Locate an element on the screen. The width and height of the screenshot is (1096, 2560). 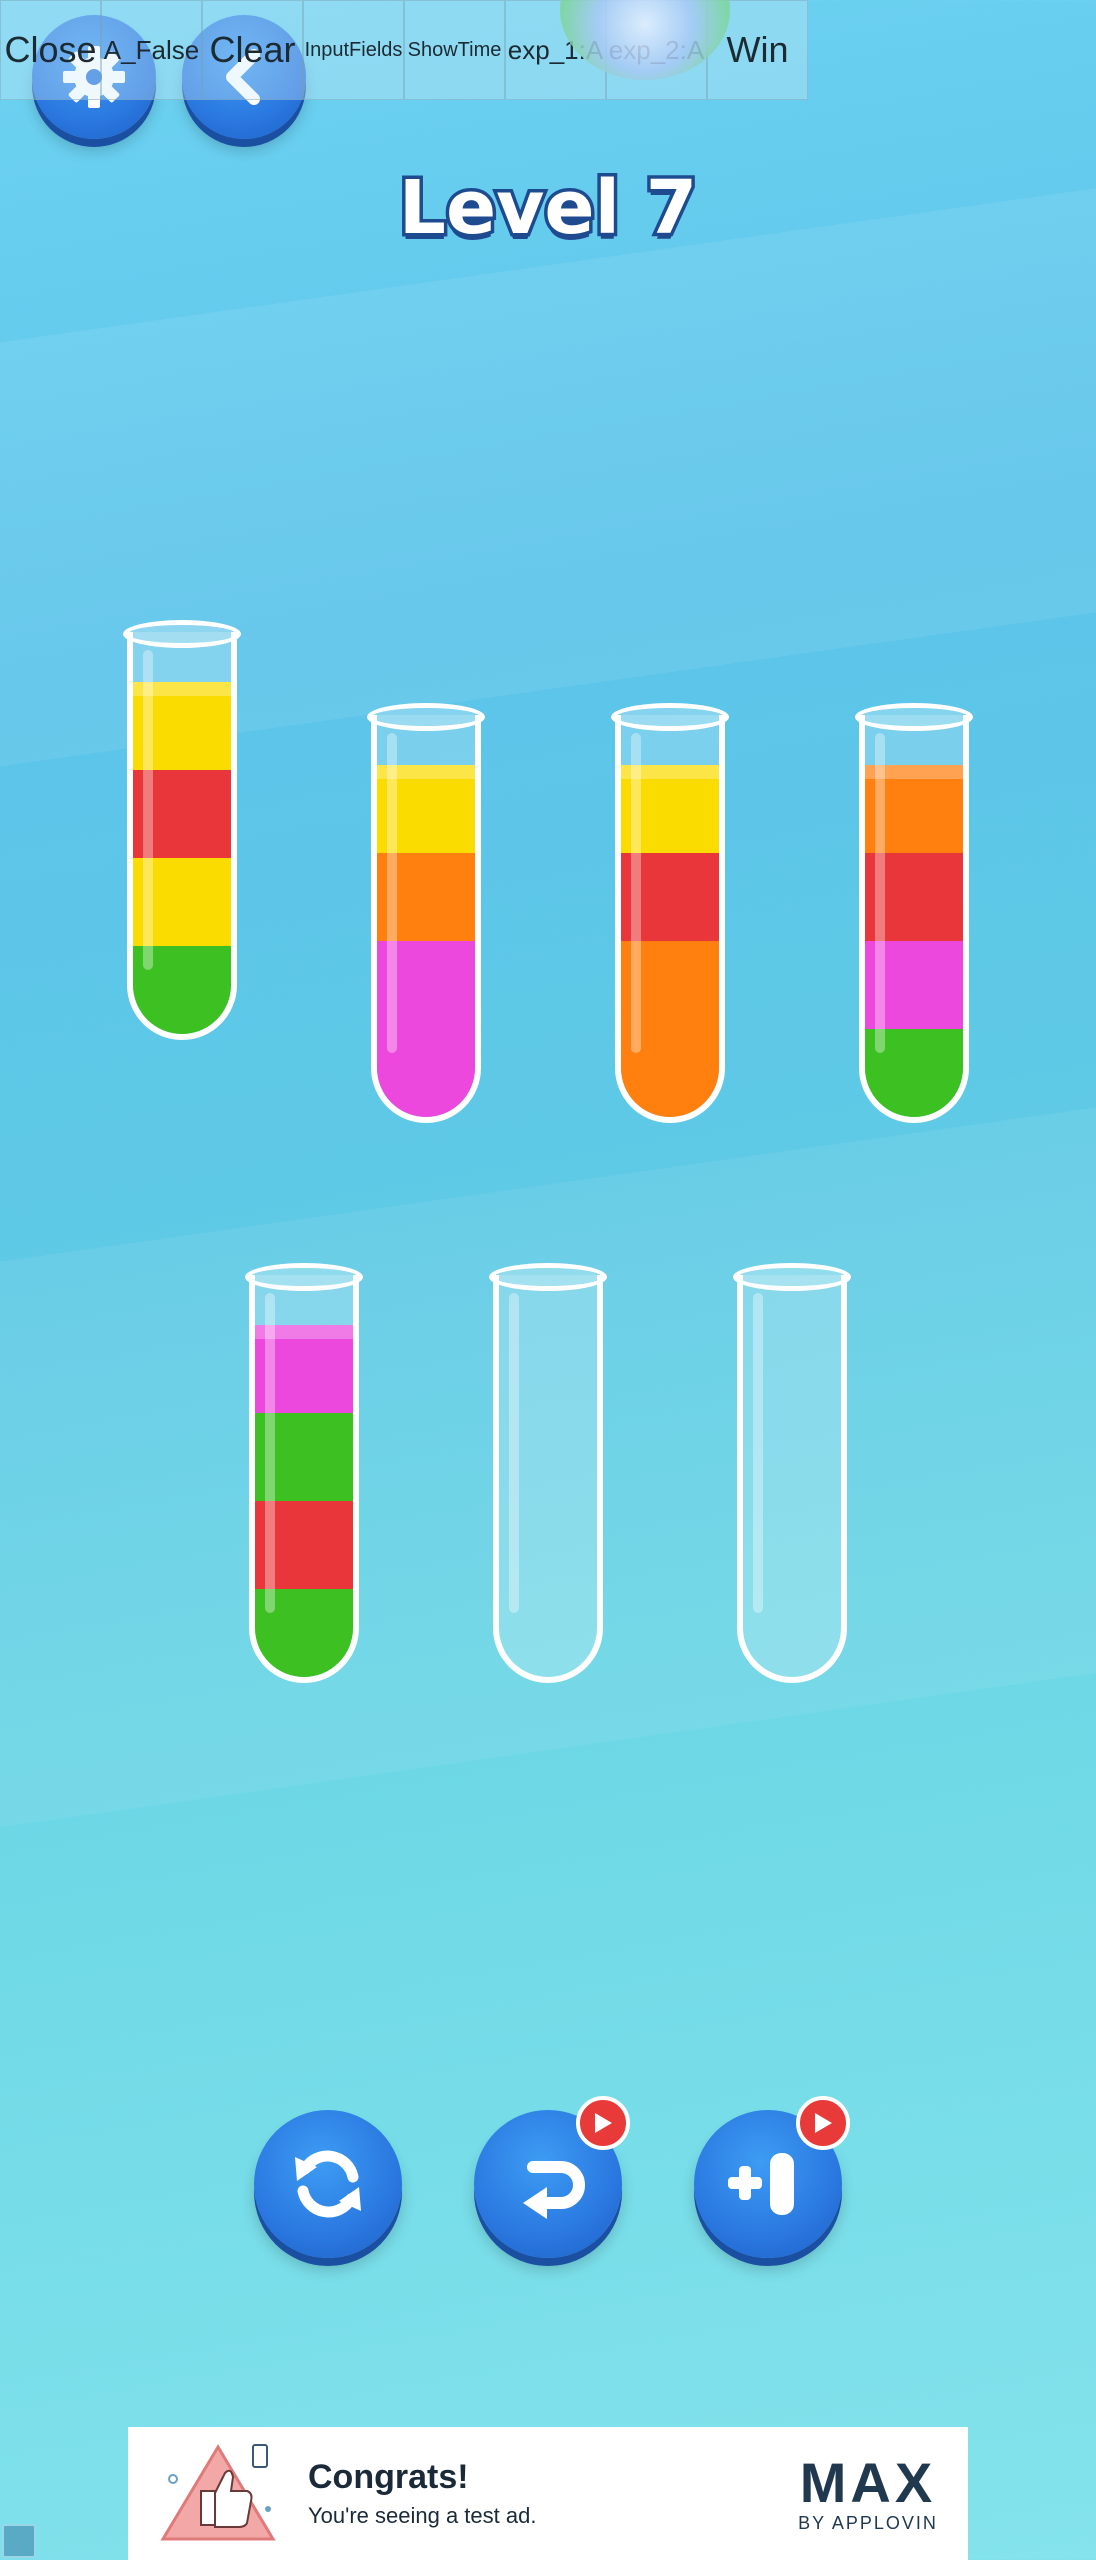
undo-icon is located at coordinates (554, 2190).